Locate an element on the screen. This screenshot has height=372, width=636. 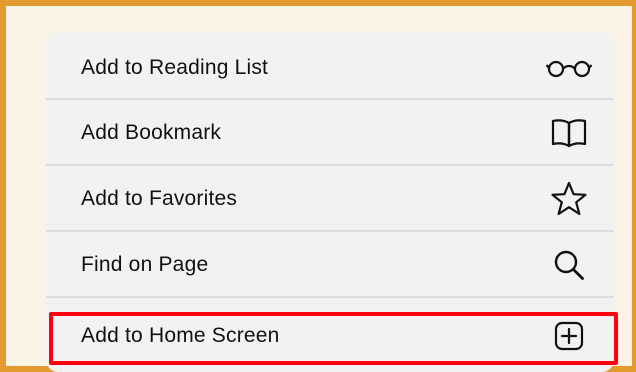
menu-item-label: Add to Reading List is located at coordinates (175, 67).